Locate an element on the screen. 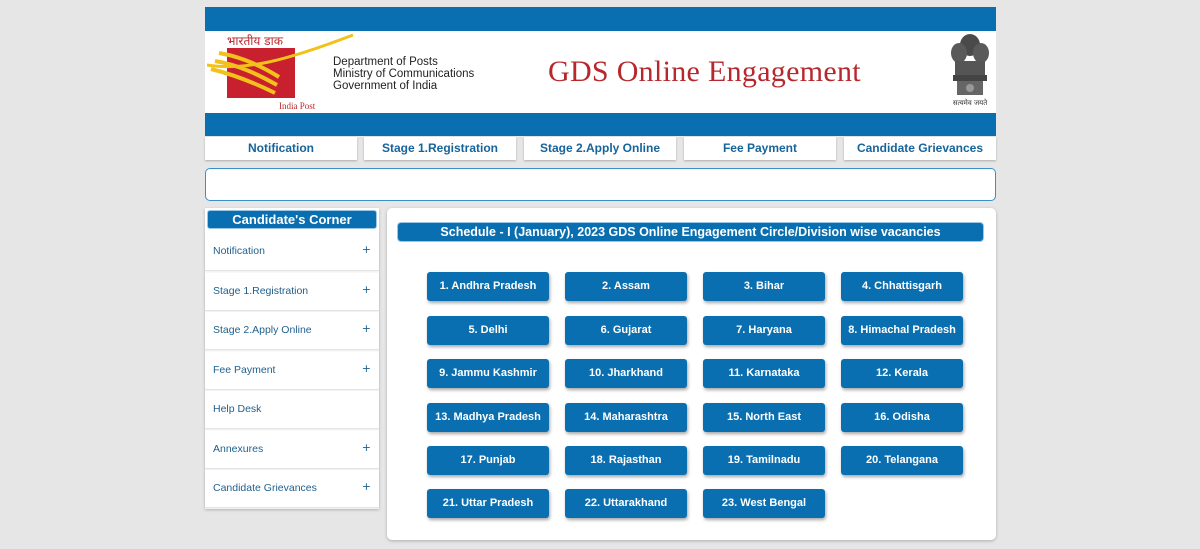  nav-stage1-registration: Stage 1.Registration is located at coordinates (440, 148).